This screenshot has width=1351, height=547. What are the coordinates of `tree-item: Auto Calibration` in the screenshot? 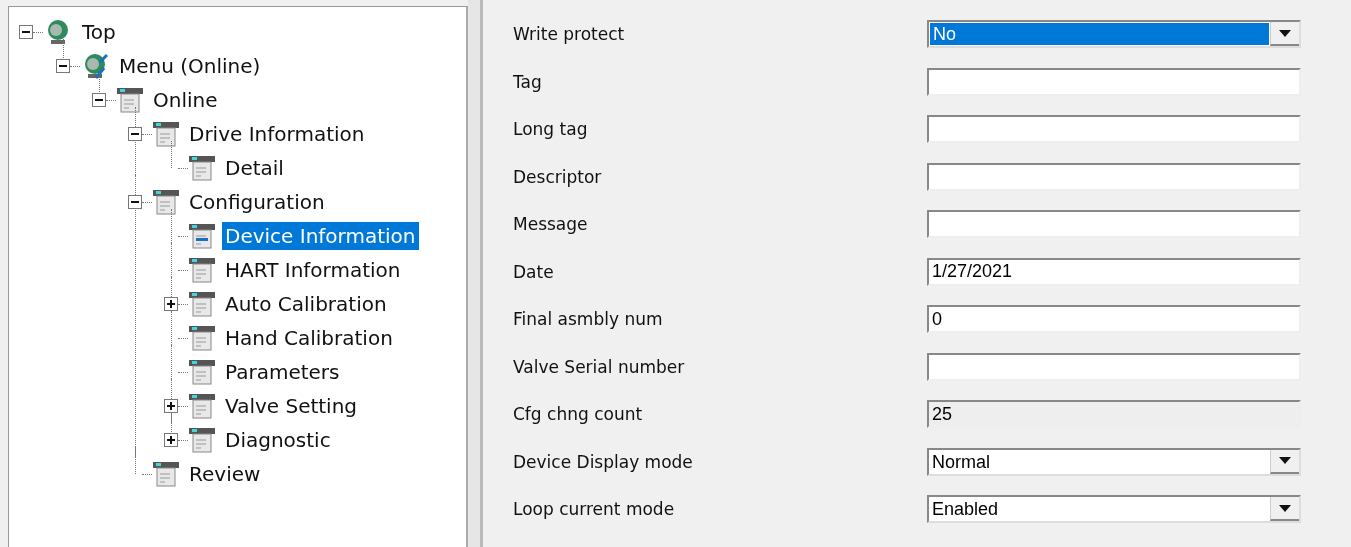 It's located at (306, 304).